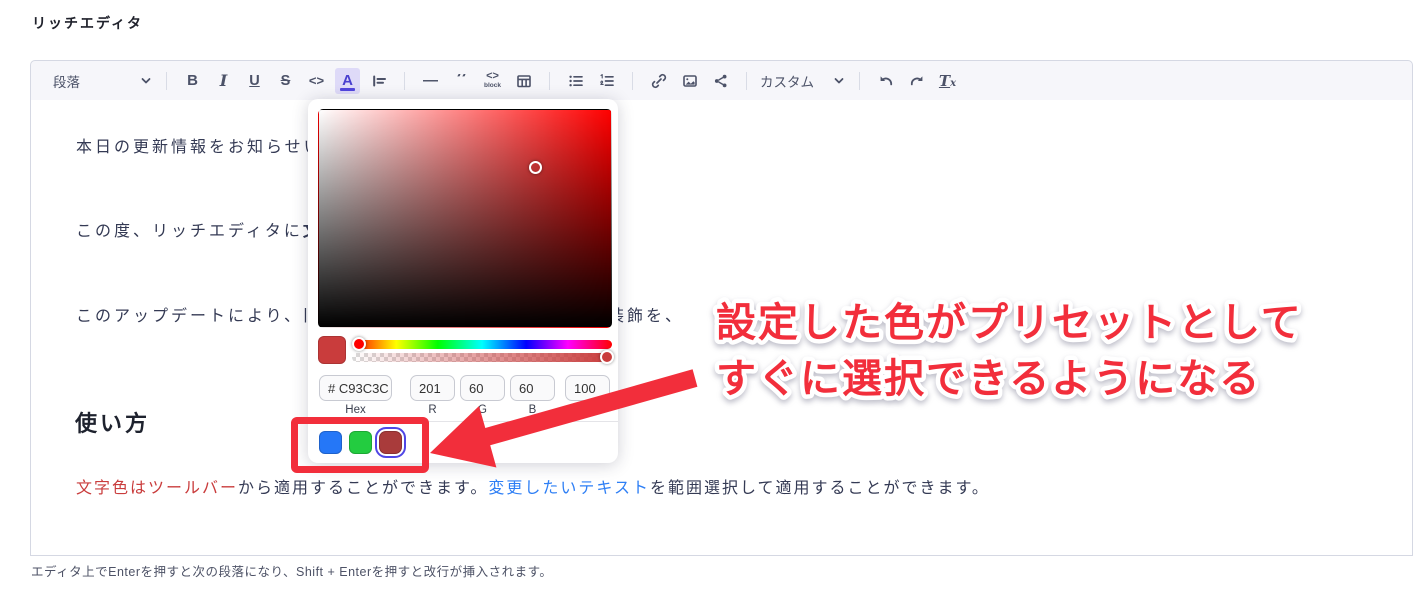 The image size is (1413, 611). What do you see at coordinates (819, 488) in the screenshot?
I see `plain-text: を範囲選択して適用することができます。` at bounding box center [819, 488].